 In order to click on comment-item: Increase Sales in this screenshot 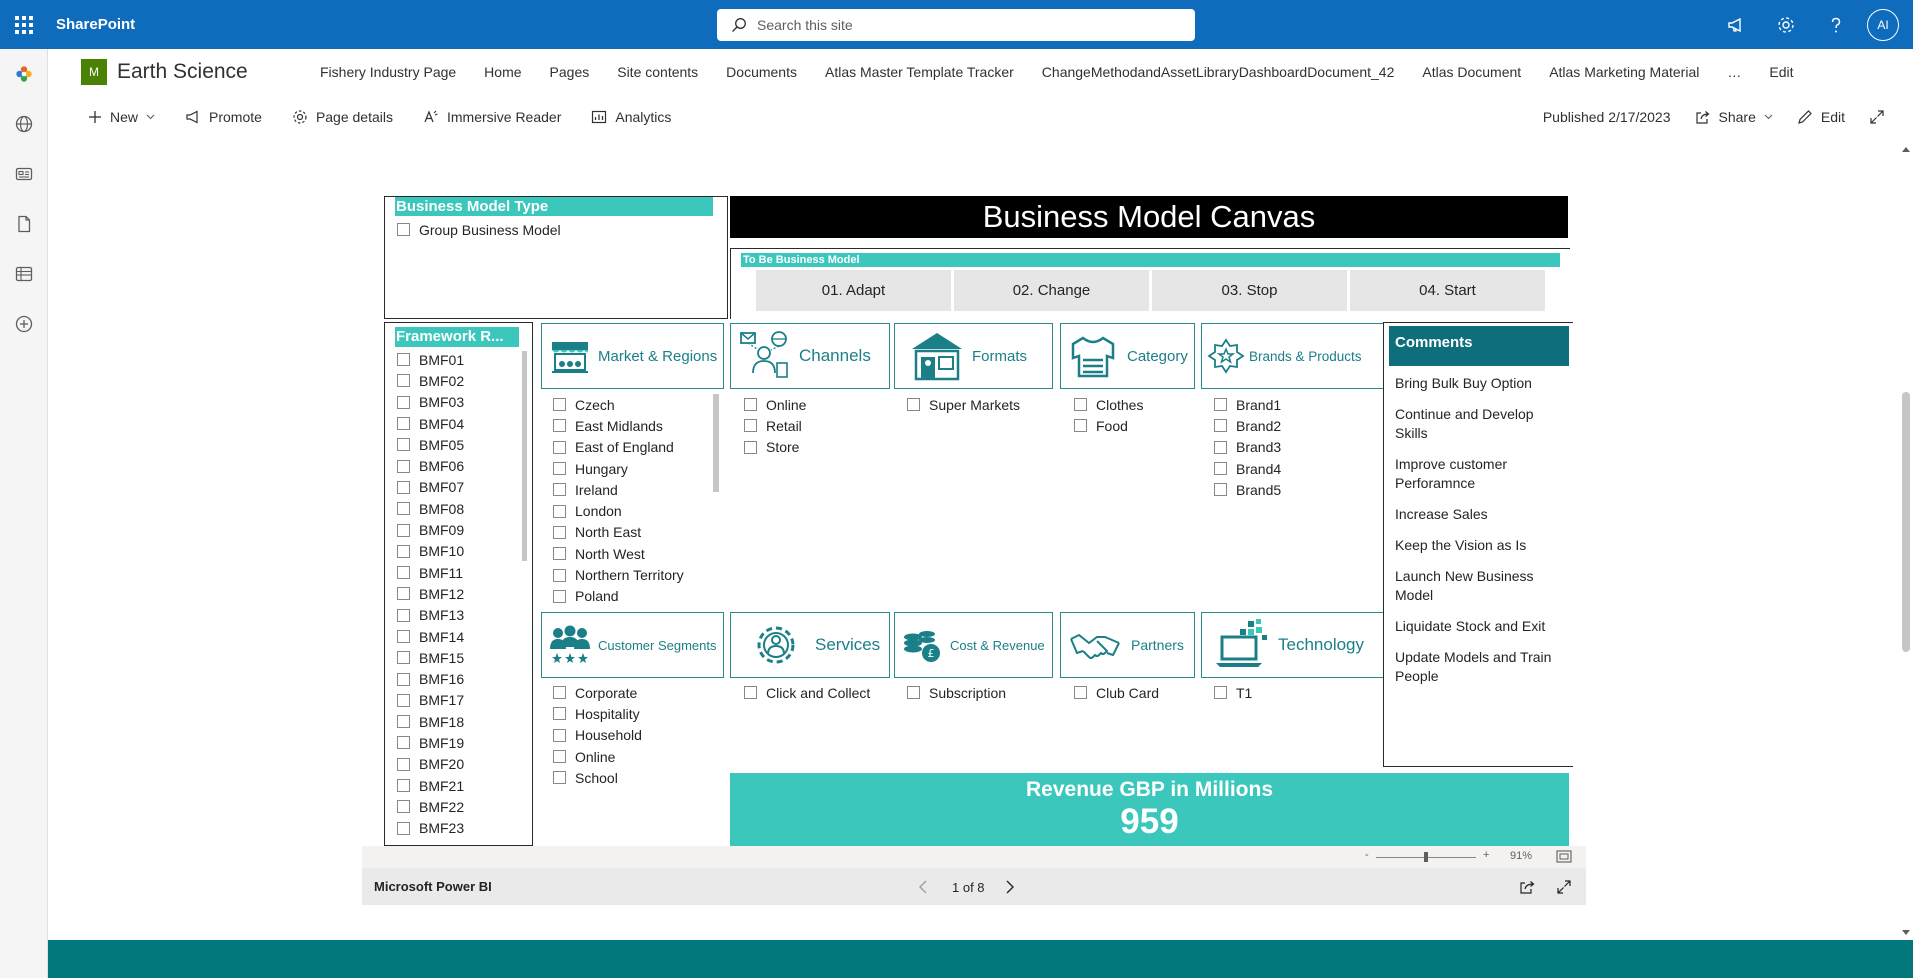, I will do `click(1481, 514)`.